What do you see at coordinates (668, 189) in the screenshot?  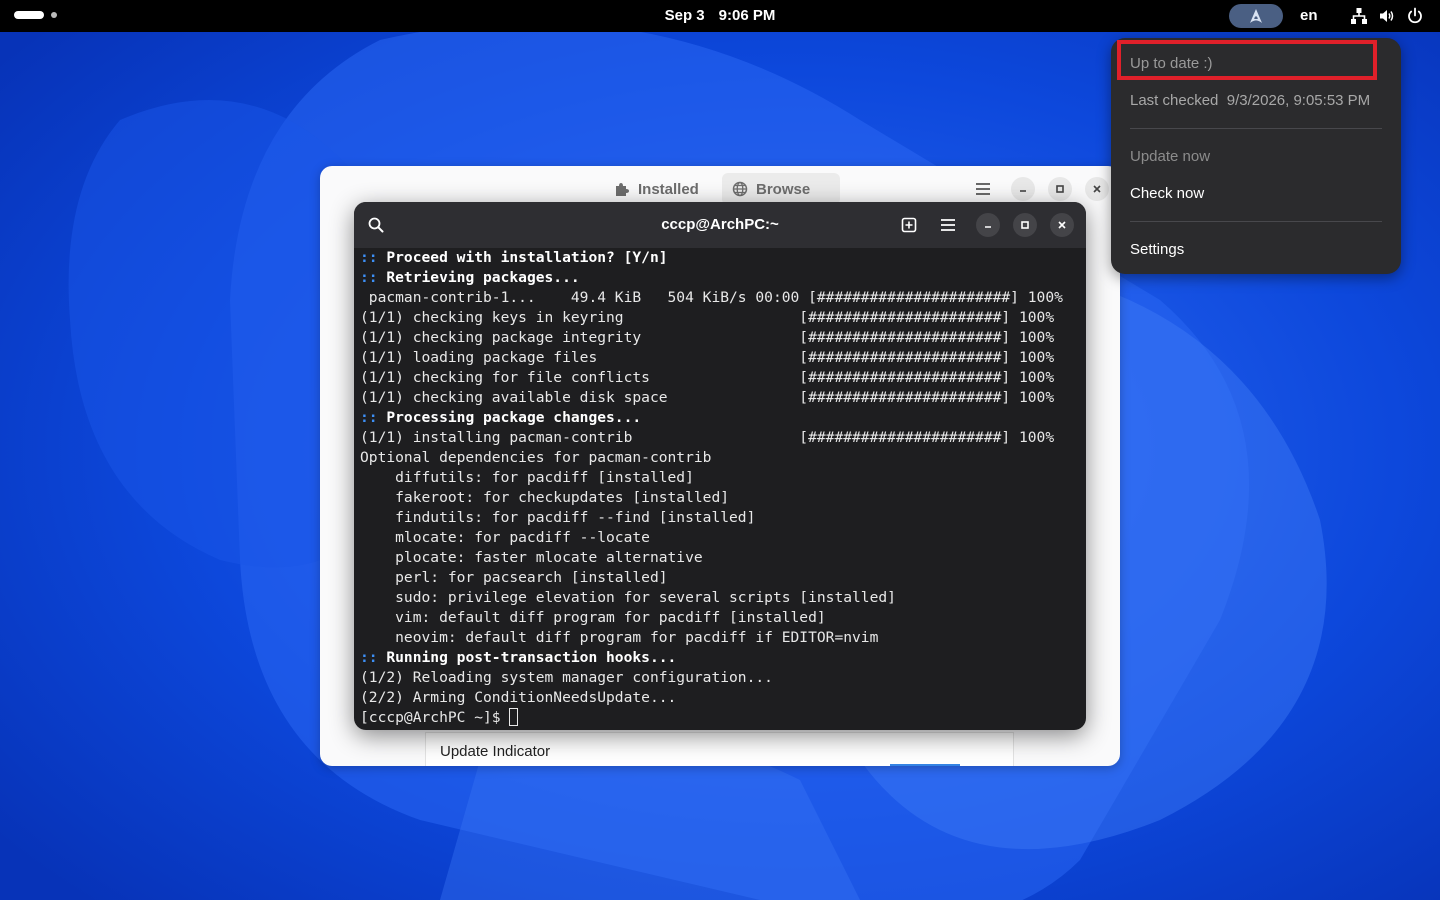 I see `tab-installed-label: Installed` at bounding box center [668, 189].